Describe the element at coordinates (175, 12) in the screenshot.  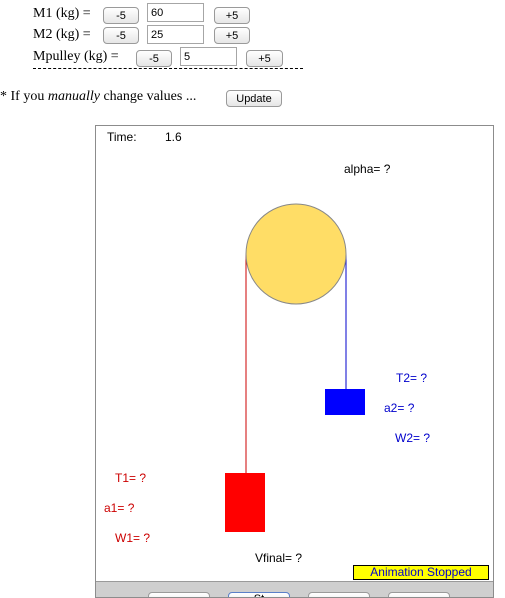
I see `m1-input` at that location.